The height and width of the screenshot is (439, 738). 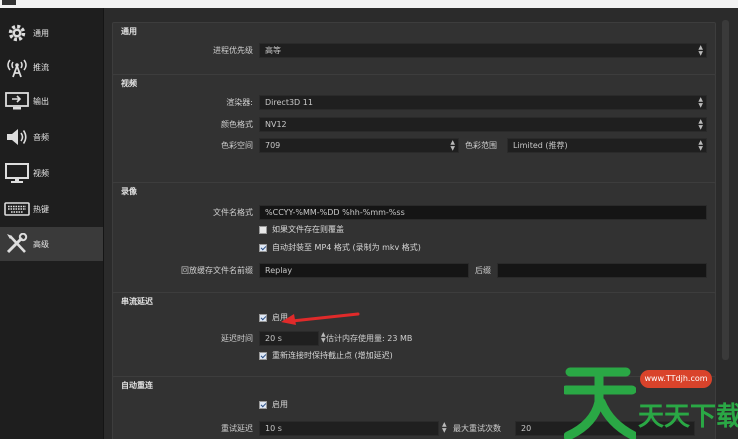 I want to click on color-space-select: 709 ▲ ▼, so click(x=359, y=145).